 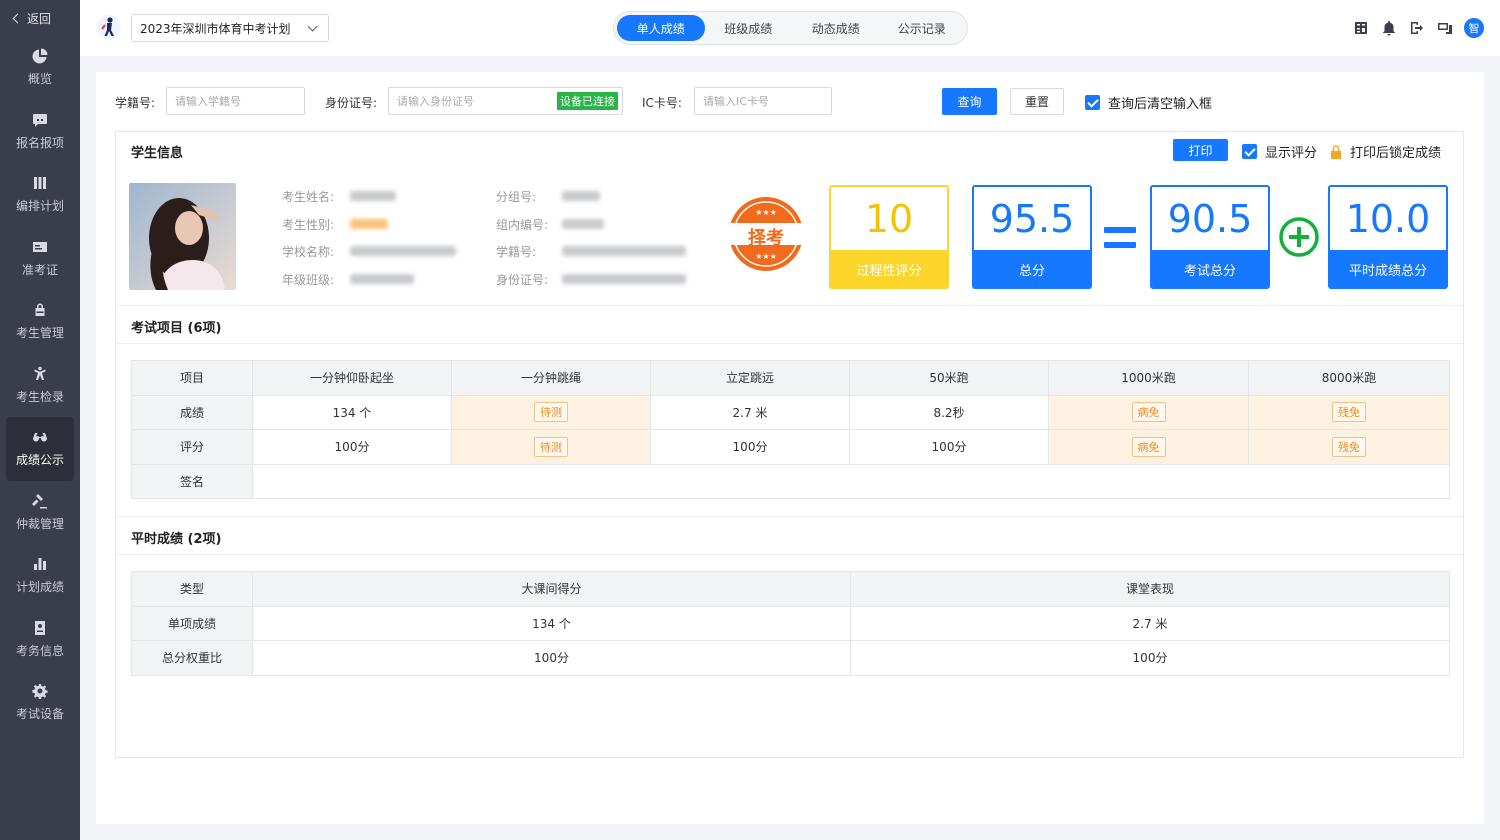 I want to click on table-header: 一分钟仰卧起坐, so click(x=352, y=378).